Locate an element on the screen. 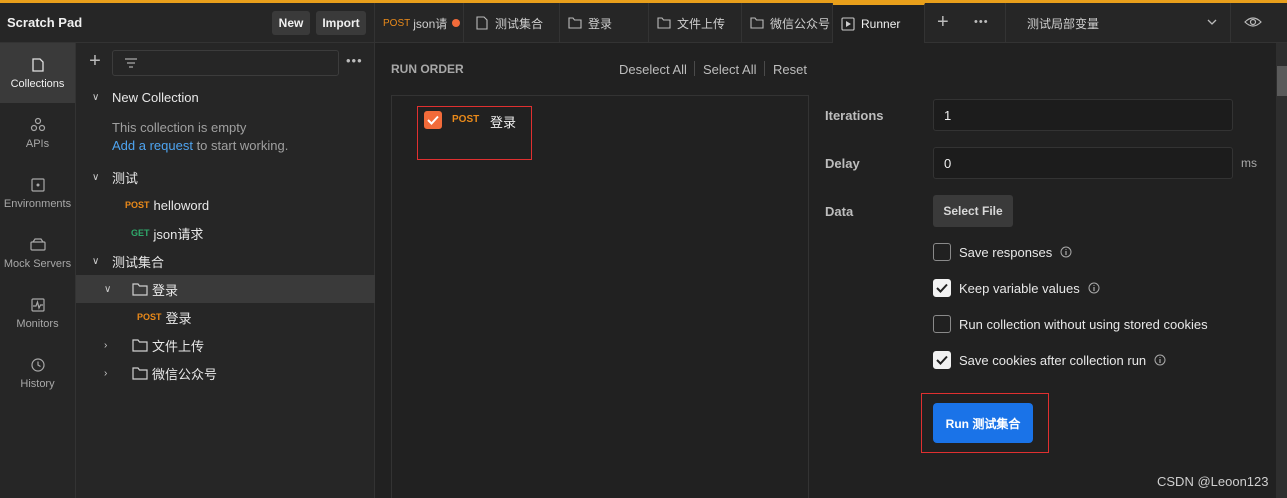  collection-icon is located at coordinates (482, 23).